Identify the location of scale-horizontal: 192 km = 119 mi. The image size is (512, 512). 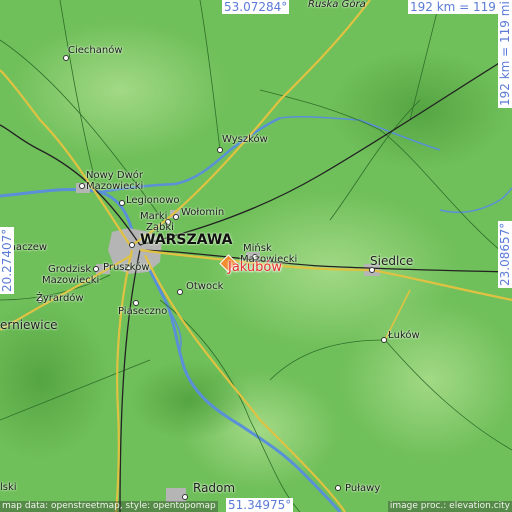
(460, 7).